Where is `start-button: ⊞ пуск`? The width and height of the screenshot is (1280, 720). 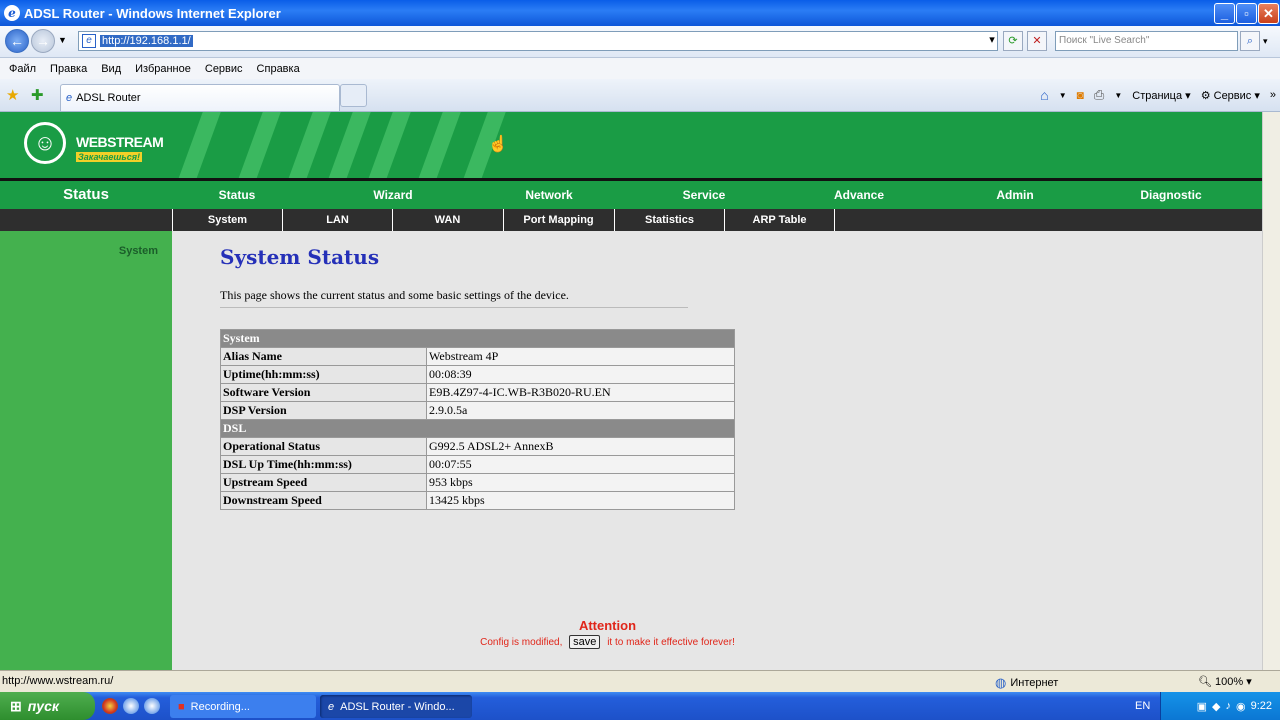
start-button: ⊞ пуск is located at coordinates (47, 706).